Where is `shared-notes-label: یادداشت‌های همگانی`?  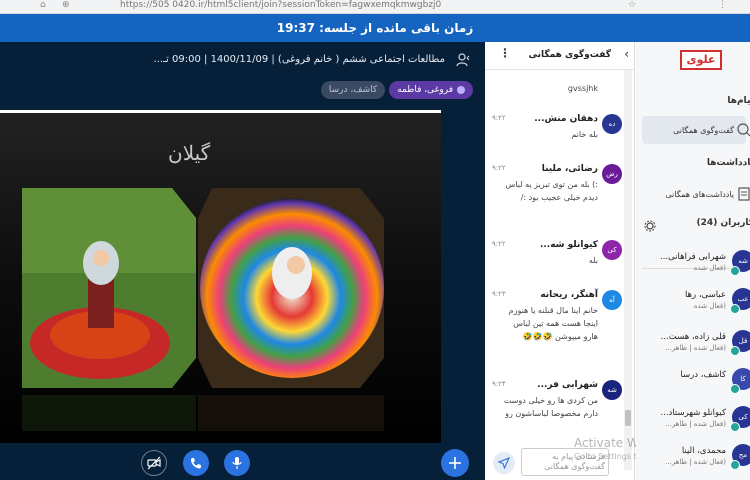 shared-notes-label: یادداشت‌های همگانی is located at coordinates (699, 194).